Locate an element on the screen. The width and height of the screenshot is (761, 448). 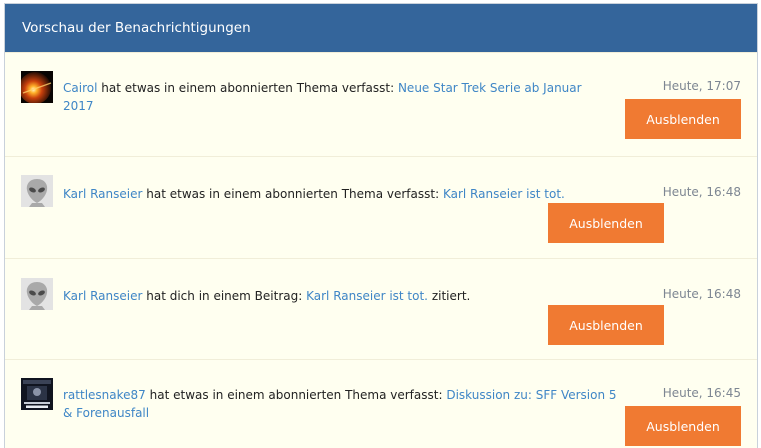
flare-image-icon is located at coordinates (37, 87).